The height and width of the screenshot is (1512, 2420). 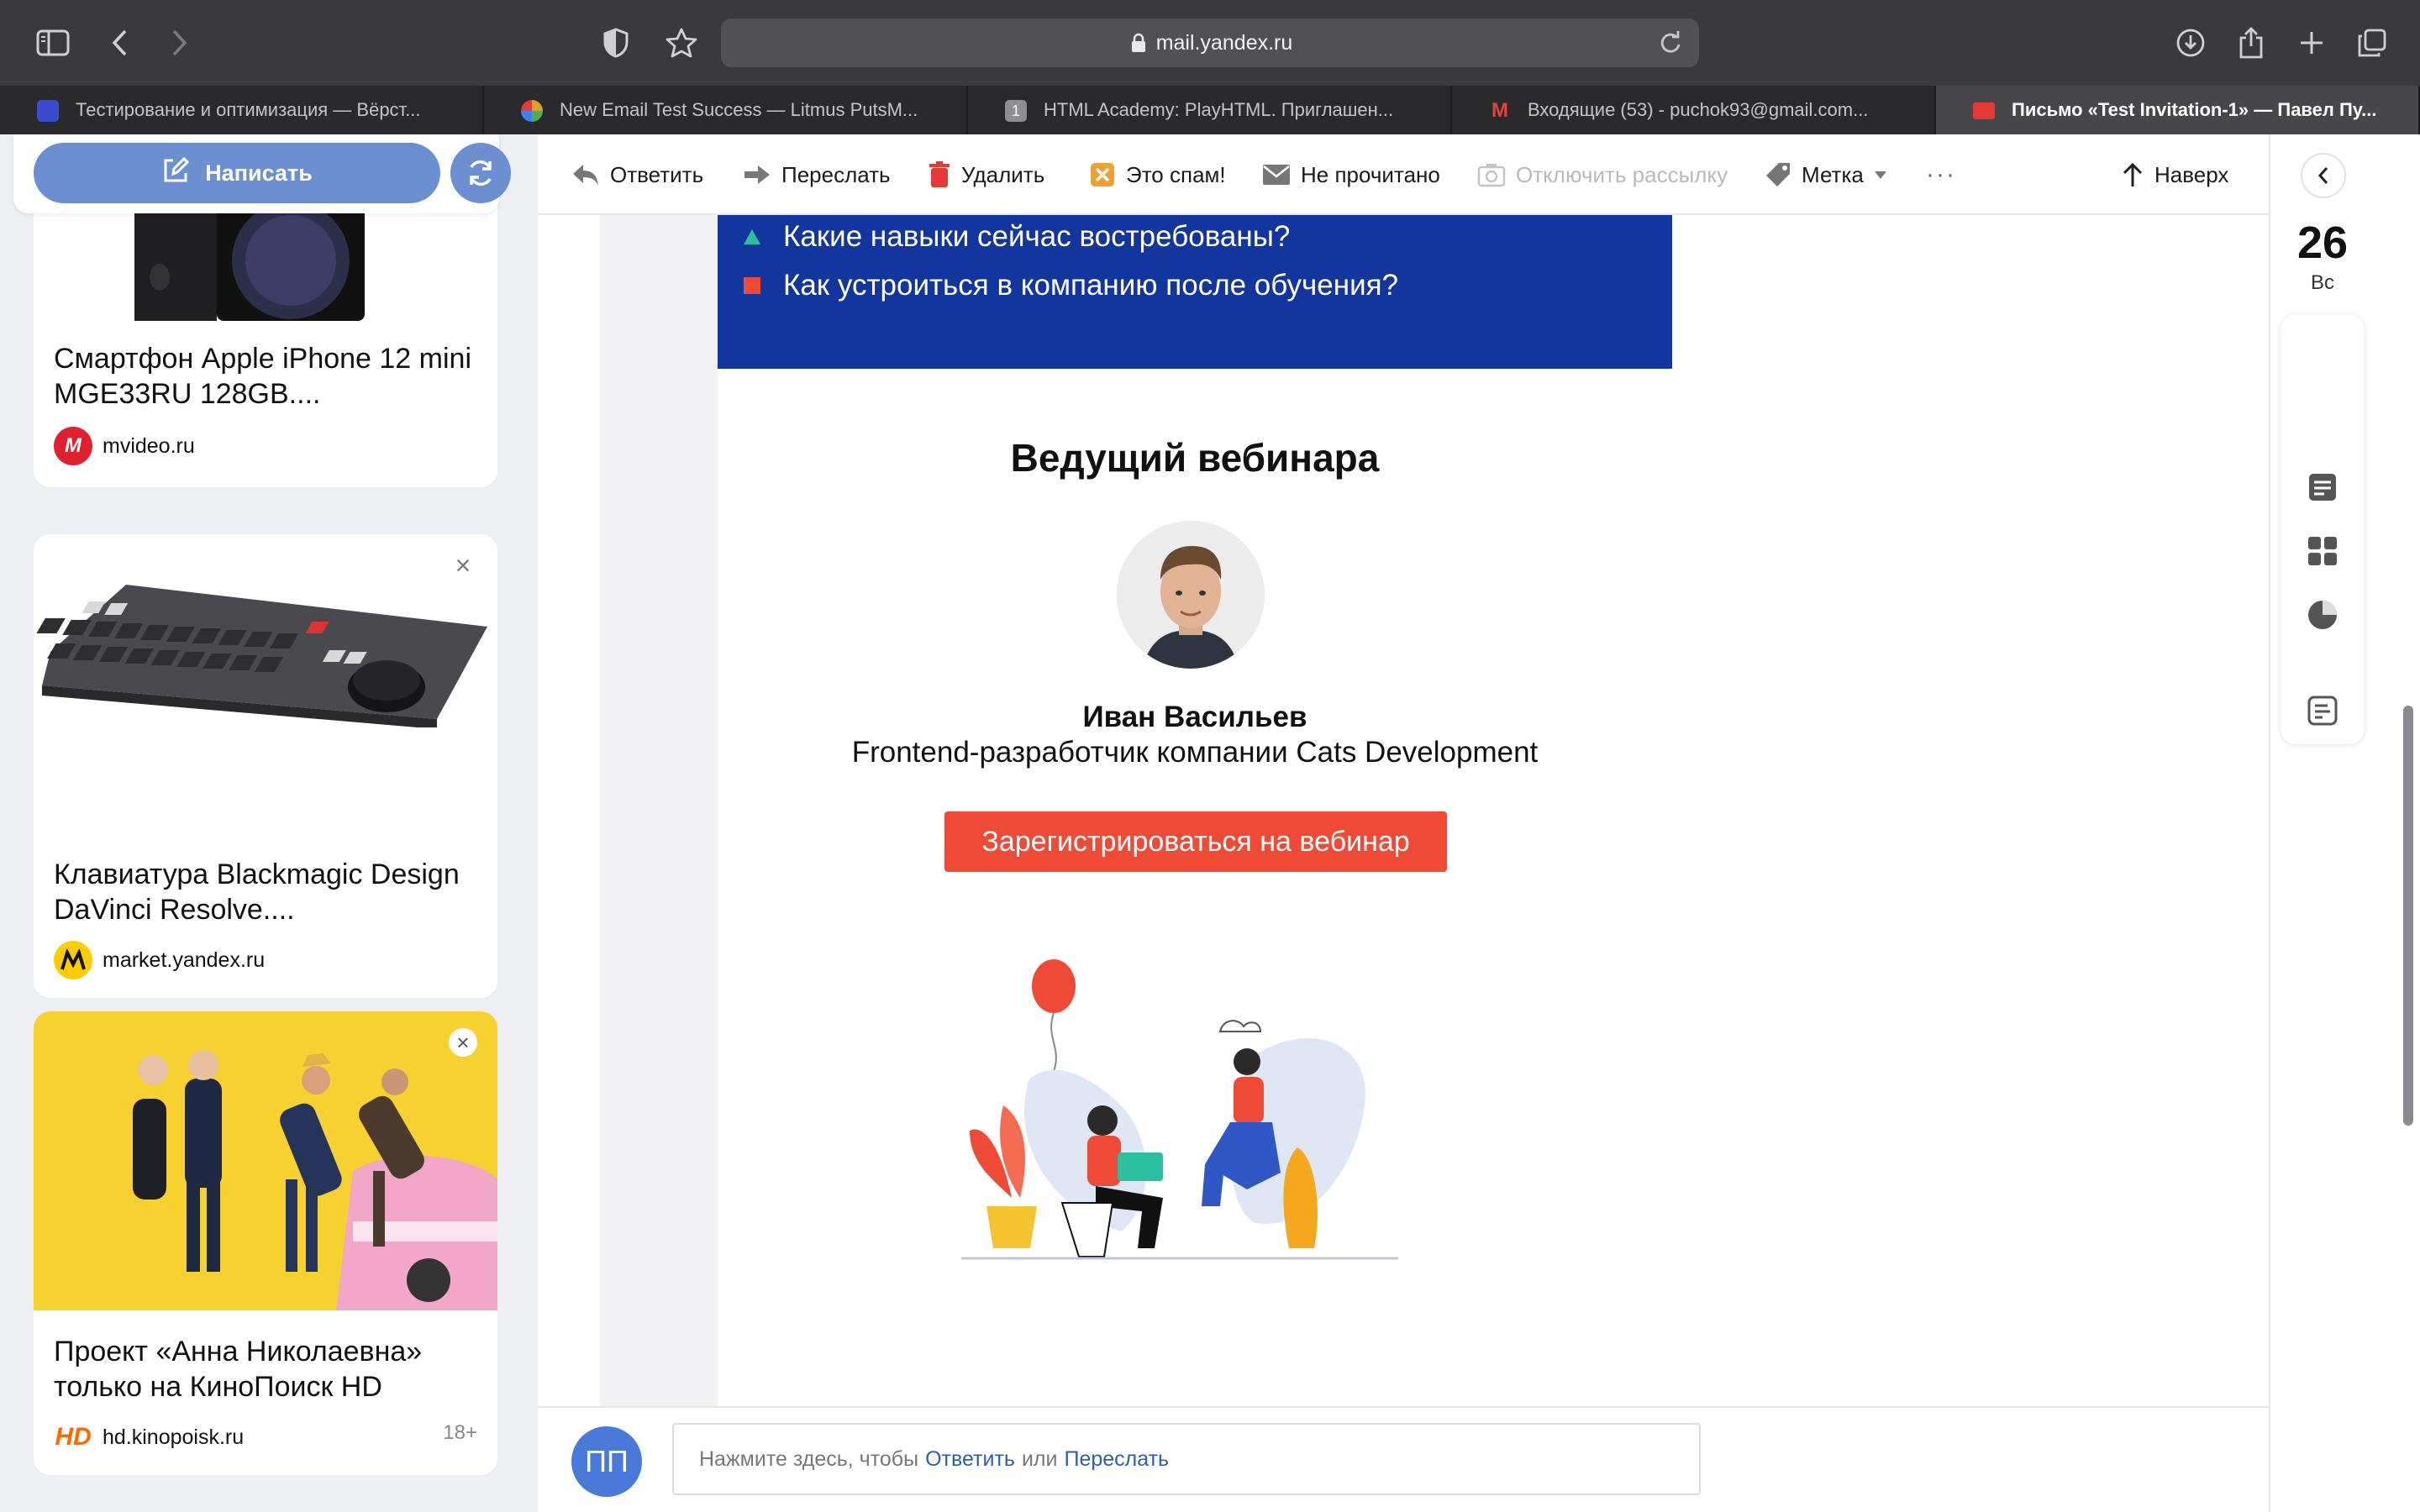 What do you see at coordinates (2322, 282) in the screenshot?
I see `calendar-weekday: Вс` at bounding box center [2322, 282].